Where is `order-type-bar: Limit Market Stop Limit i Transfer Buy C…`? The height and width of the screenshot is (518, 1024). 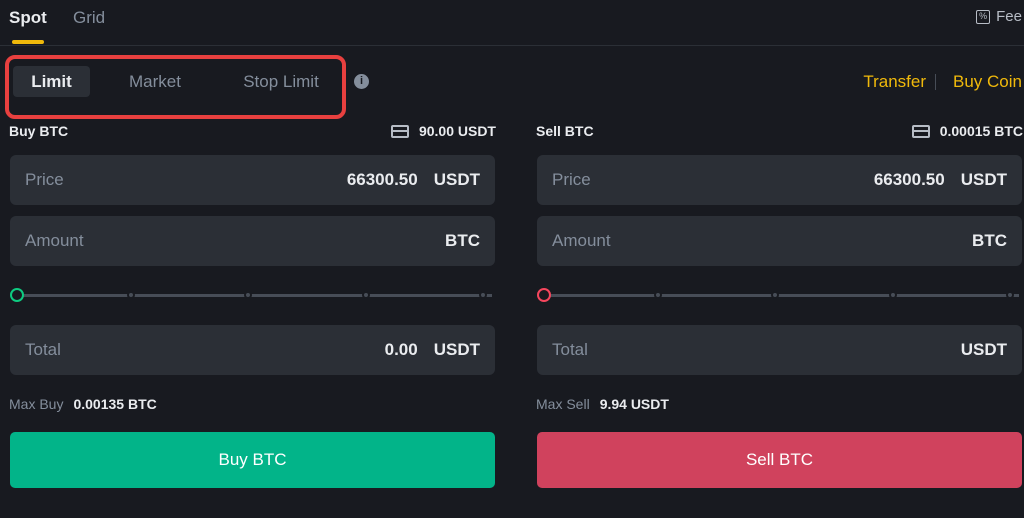 order-type-bar: Limit Market Stop Limit i Transfer Buy C… is located at coordinates (512, 87).